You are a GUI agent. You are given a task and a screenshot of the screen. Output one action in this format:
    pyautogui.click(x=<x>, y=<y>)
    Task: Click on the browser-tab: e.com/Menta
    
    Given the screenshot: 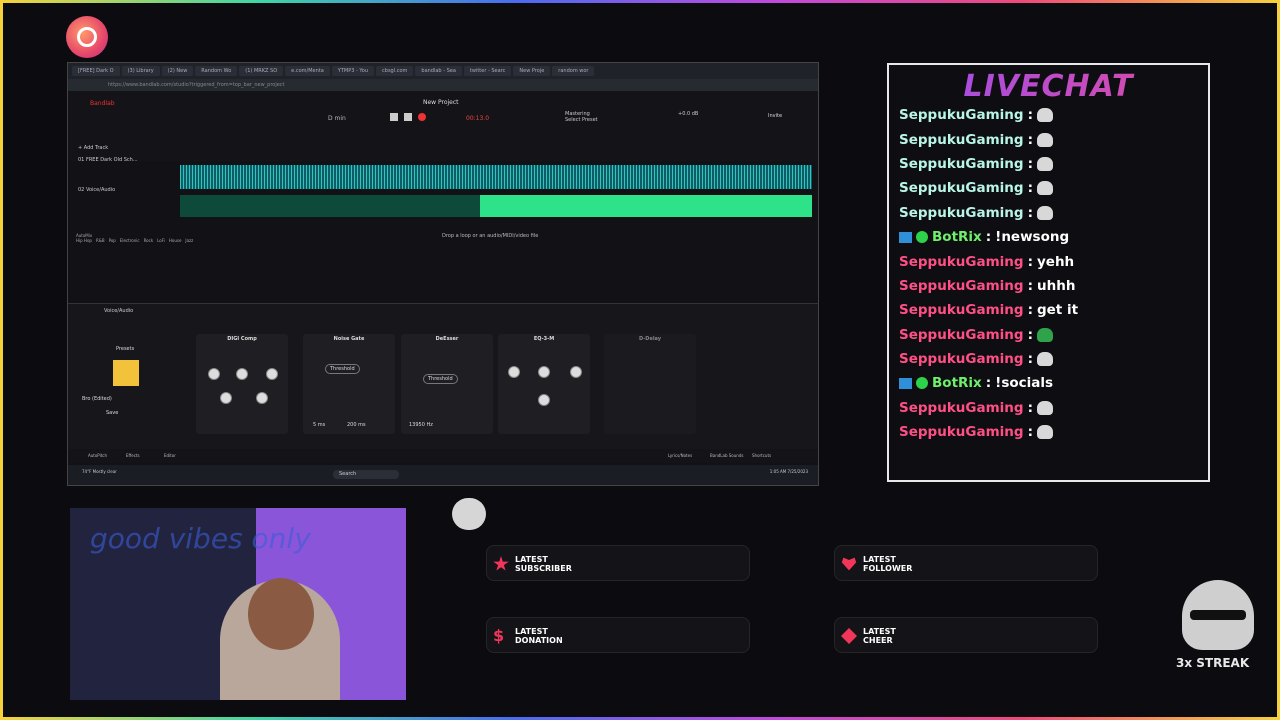 What is the action you would take?
    pyautogui.click(x=307, y=71)
    